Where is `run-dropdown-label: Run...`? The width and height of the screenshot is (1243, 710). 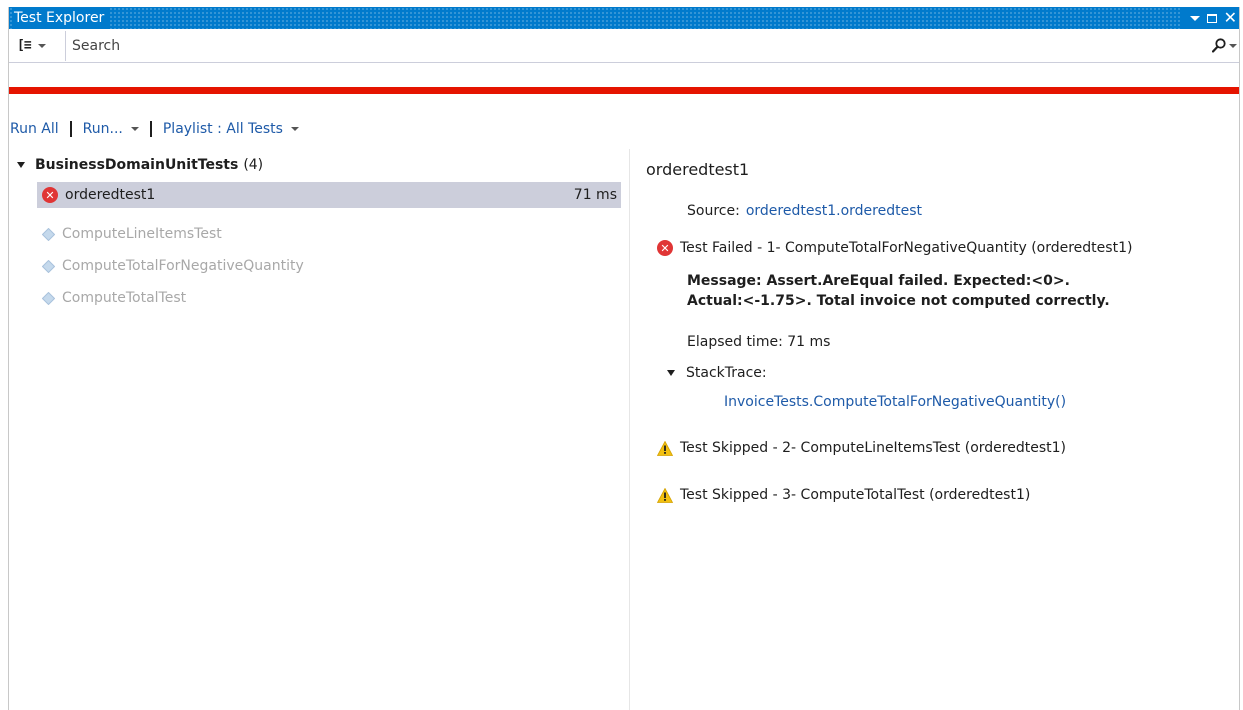 run-dropdown-label: Run... is located at coordinates (102, 129).